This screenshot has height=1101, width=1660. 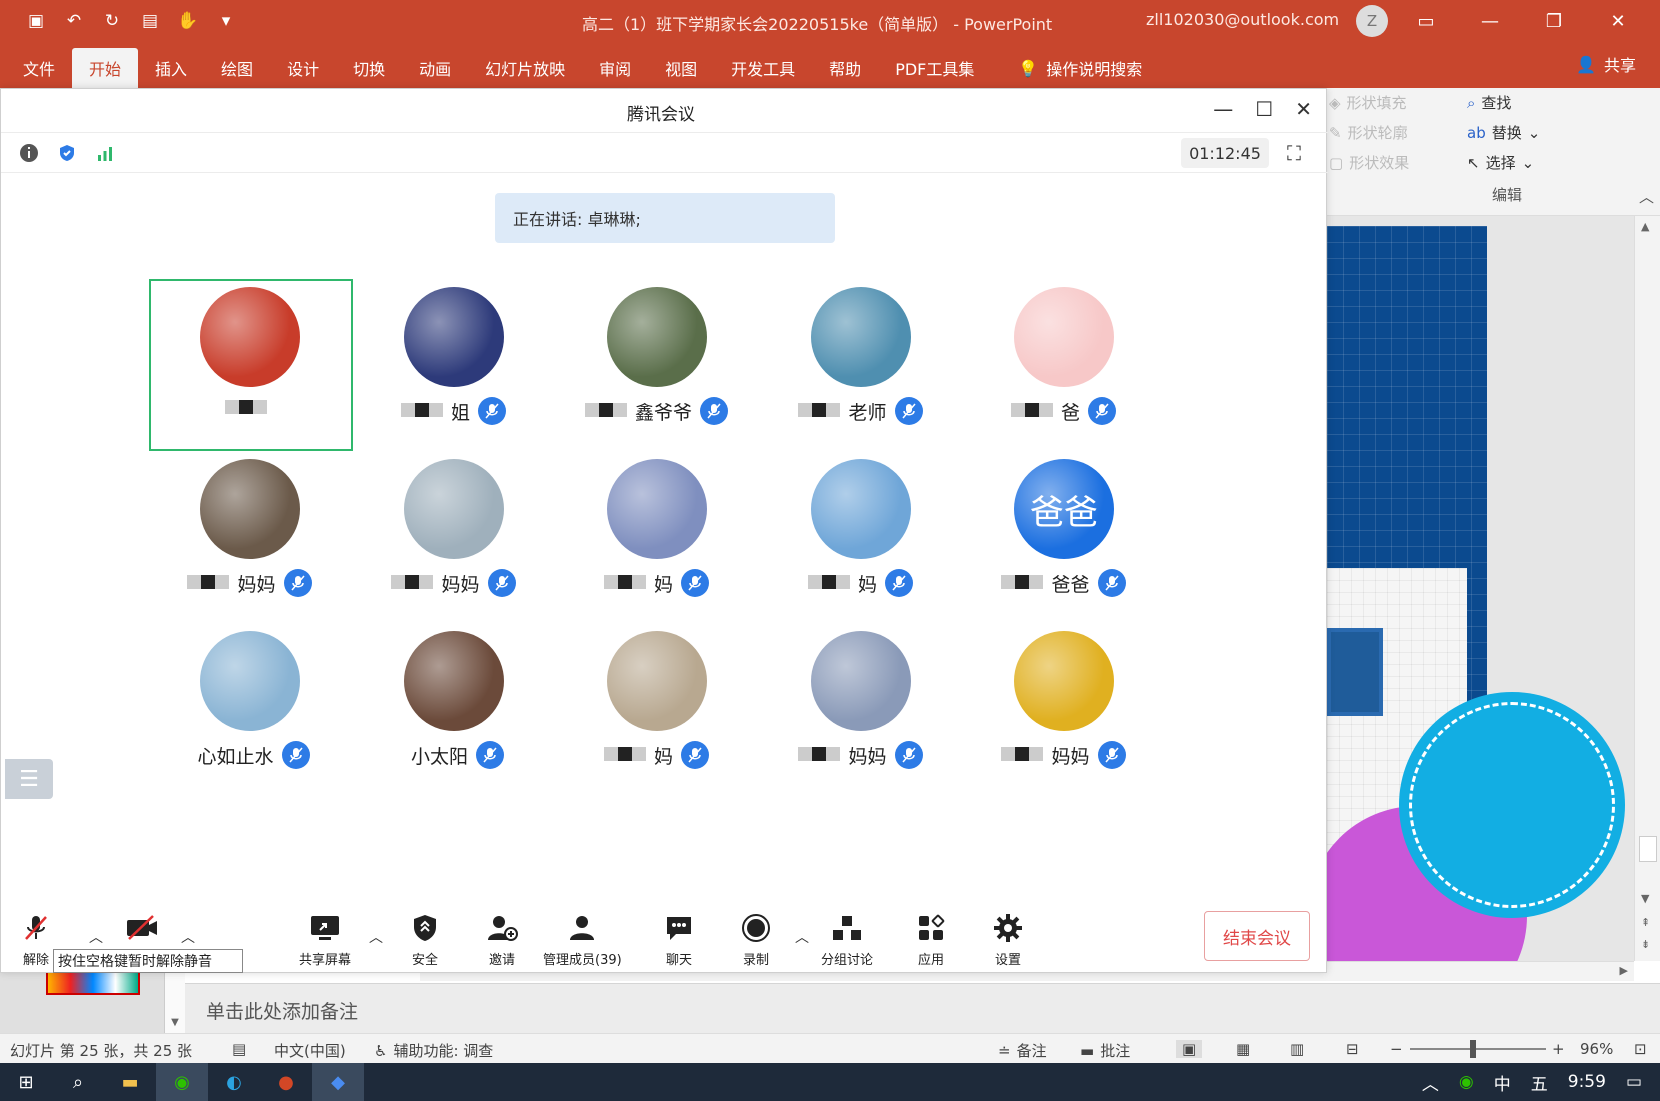 What do you see at coordinates (1352, 1049) in the screenshot?
I see `slideshow-view-icon: ⊟` at bounding box center [1352, 1049].